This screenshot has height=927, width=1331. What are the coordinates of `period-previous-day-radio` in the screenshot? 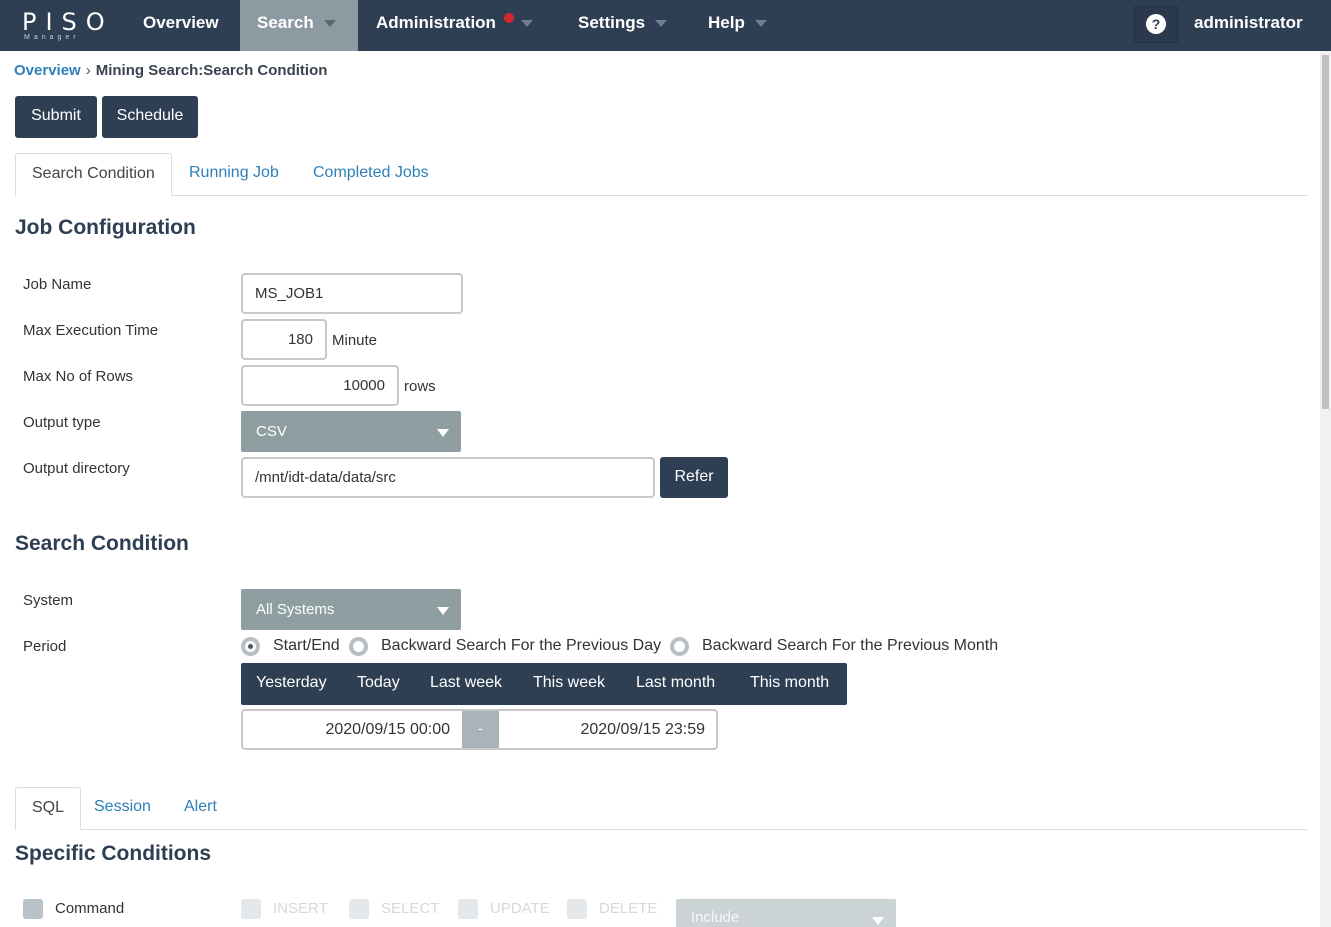 It's located at (358, 646).